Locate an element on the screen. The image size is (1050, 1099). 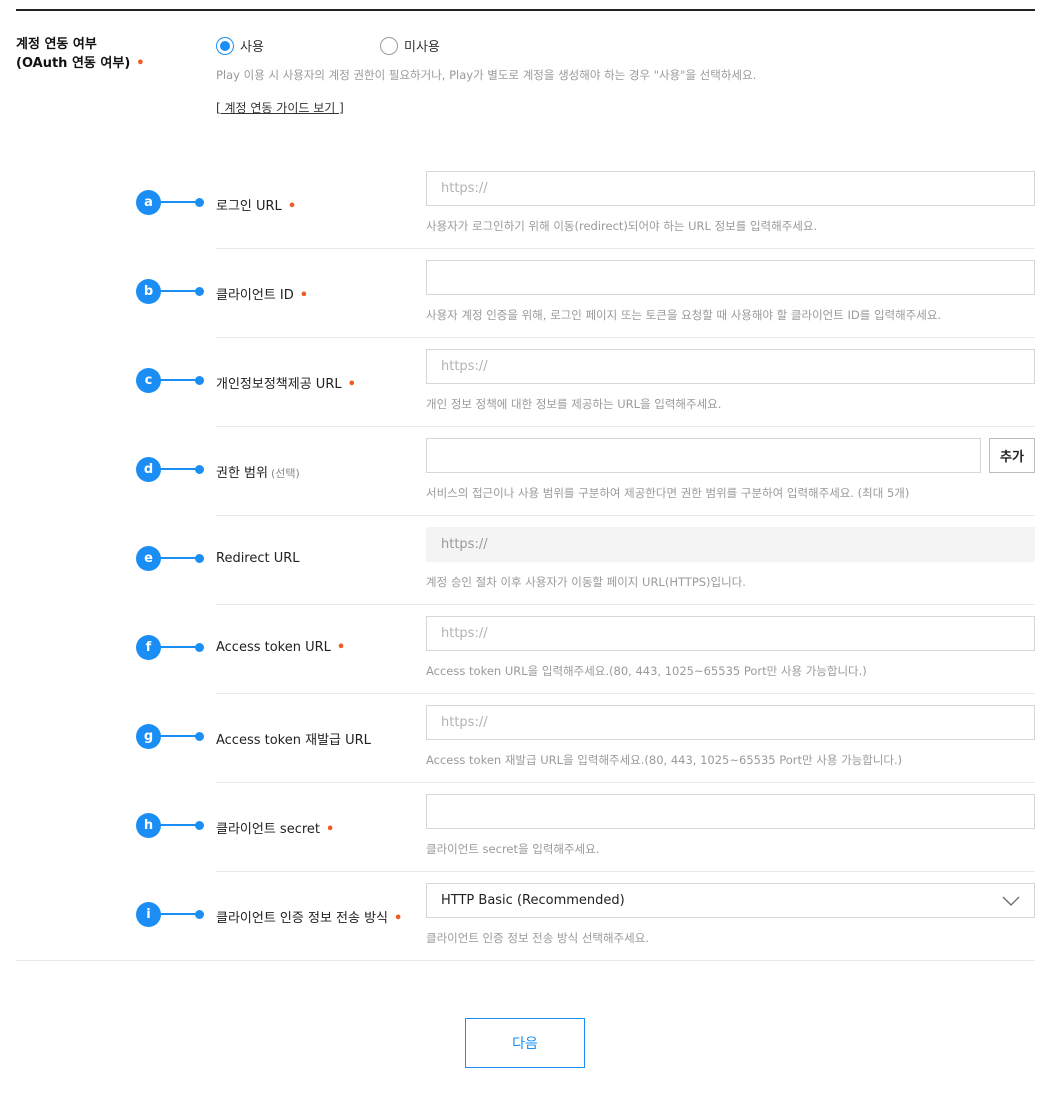
scope-label-text: 권한 범위 is located at coordinates (242, 473).